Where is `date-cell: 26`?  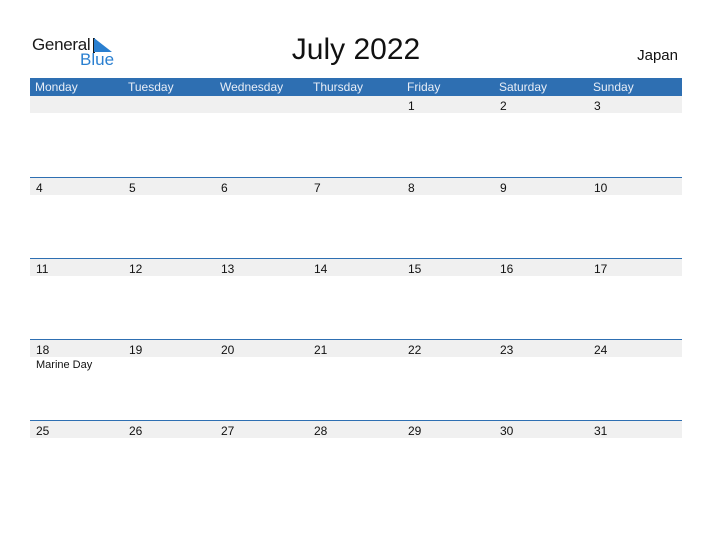 date-cell: 26 is located at coordinates (135, 431).